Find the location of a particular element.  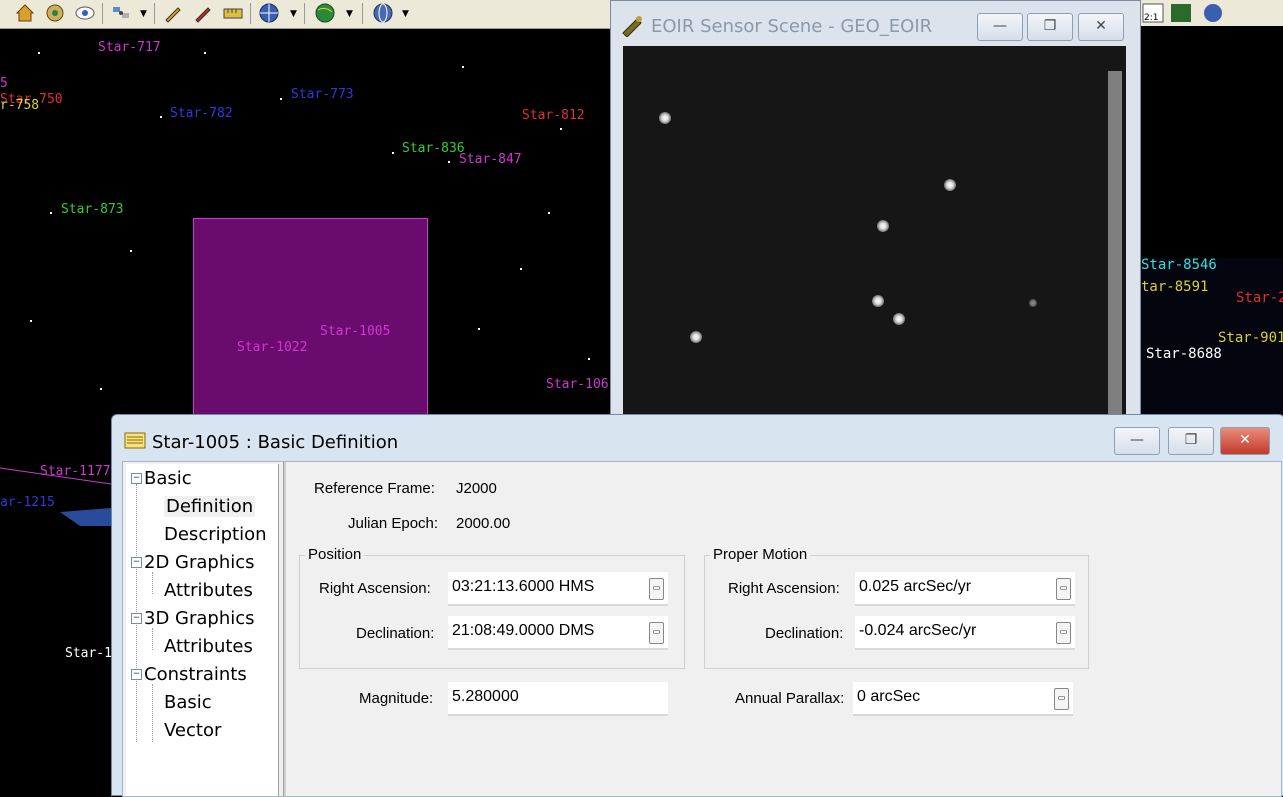

tree-item-basic: Basic is located at coordinates (168, 478).